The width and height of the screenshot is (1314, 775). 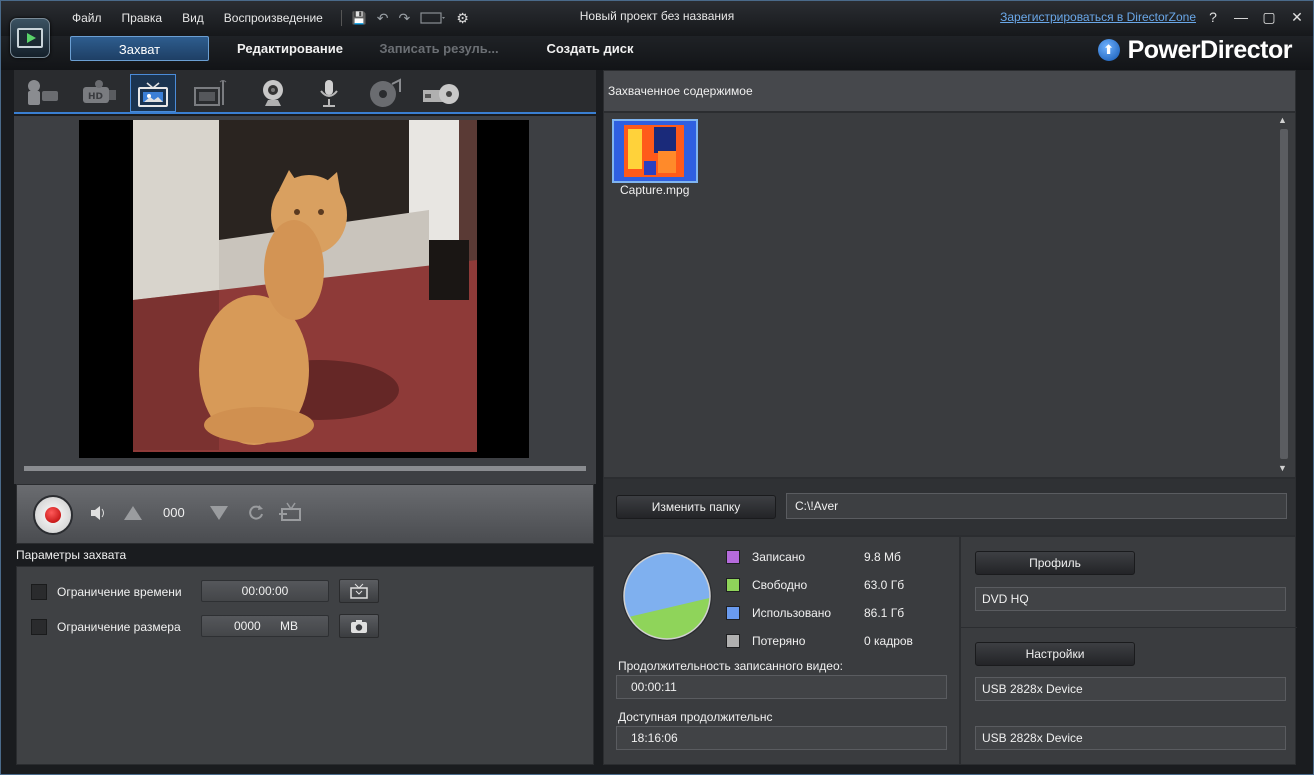 I want to click on menu-bar: Файл Правка Вид Воспроизведение 💾 ↶ ↷ ⚙, so click(x=265, y=18).